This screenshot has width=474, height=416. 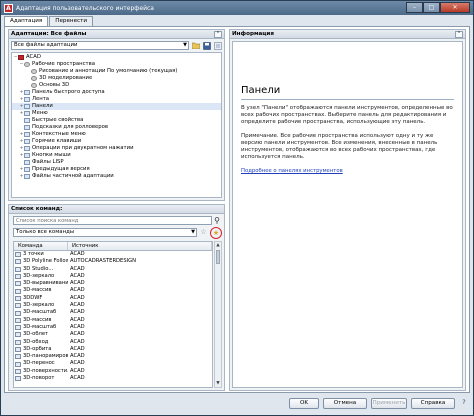 What do you see at coordinates (100, 45) in the screenshot?
I see `customization-files-dropdown: Все файлы адаптации ▼` at bounding box center [100, 45].